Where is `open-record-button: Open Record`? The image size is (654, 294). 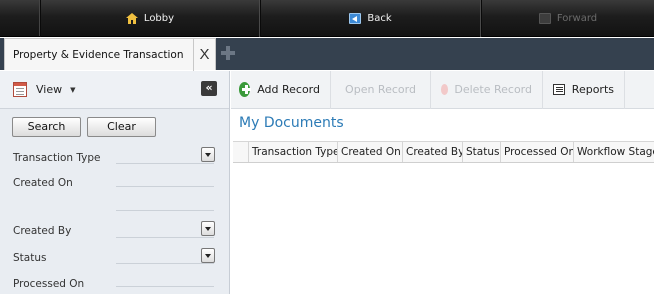
open-record-button: Open Record is located at coordinates (381, 89).